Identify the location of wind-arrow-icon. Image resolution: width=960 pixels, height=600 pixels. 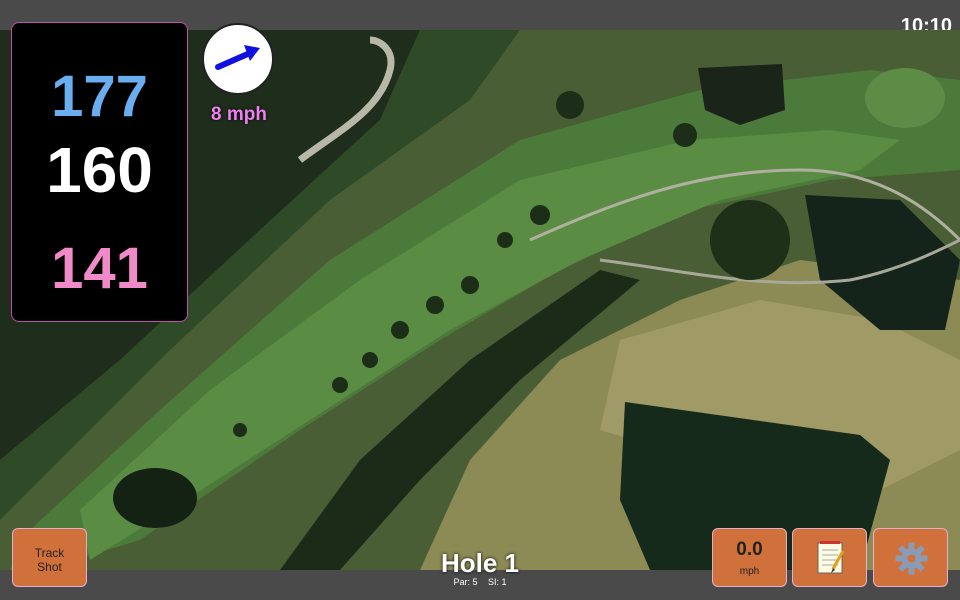
(237, 57).